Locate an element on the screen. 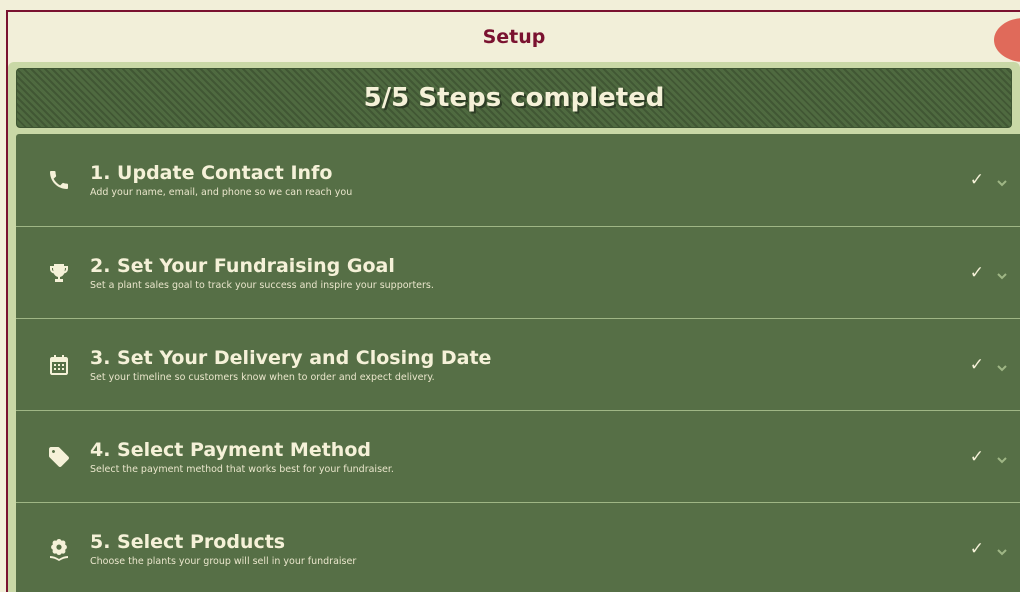  phone-icon is located at coordinates (59, 180).